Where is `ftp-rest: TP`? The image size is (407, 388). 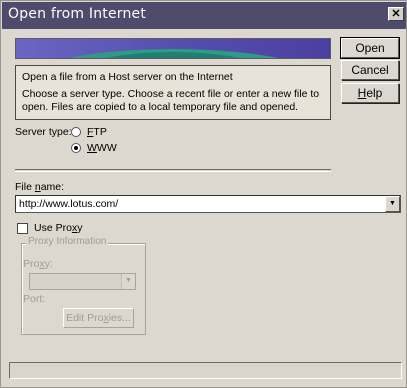
ftp-rest: TP is located at coordinates (100, 132).